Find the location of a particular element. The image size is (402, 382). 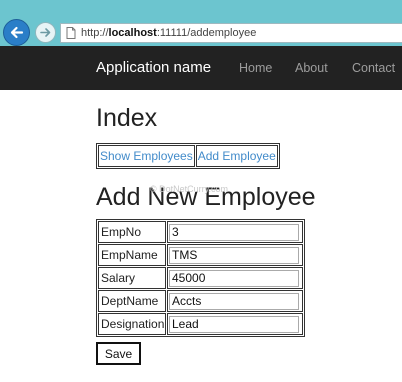

designation-label: Designation is located at coordinates (132, 324).